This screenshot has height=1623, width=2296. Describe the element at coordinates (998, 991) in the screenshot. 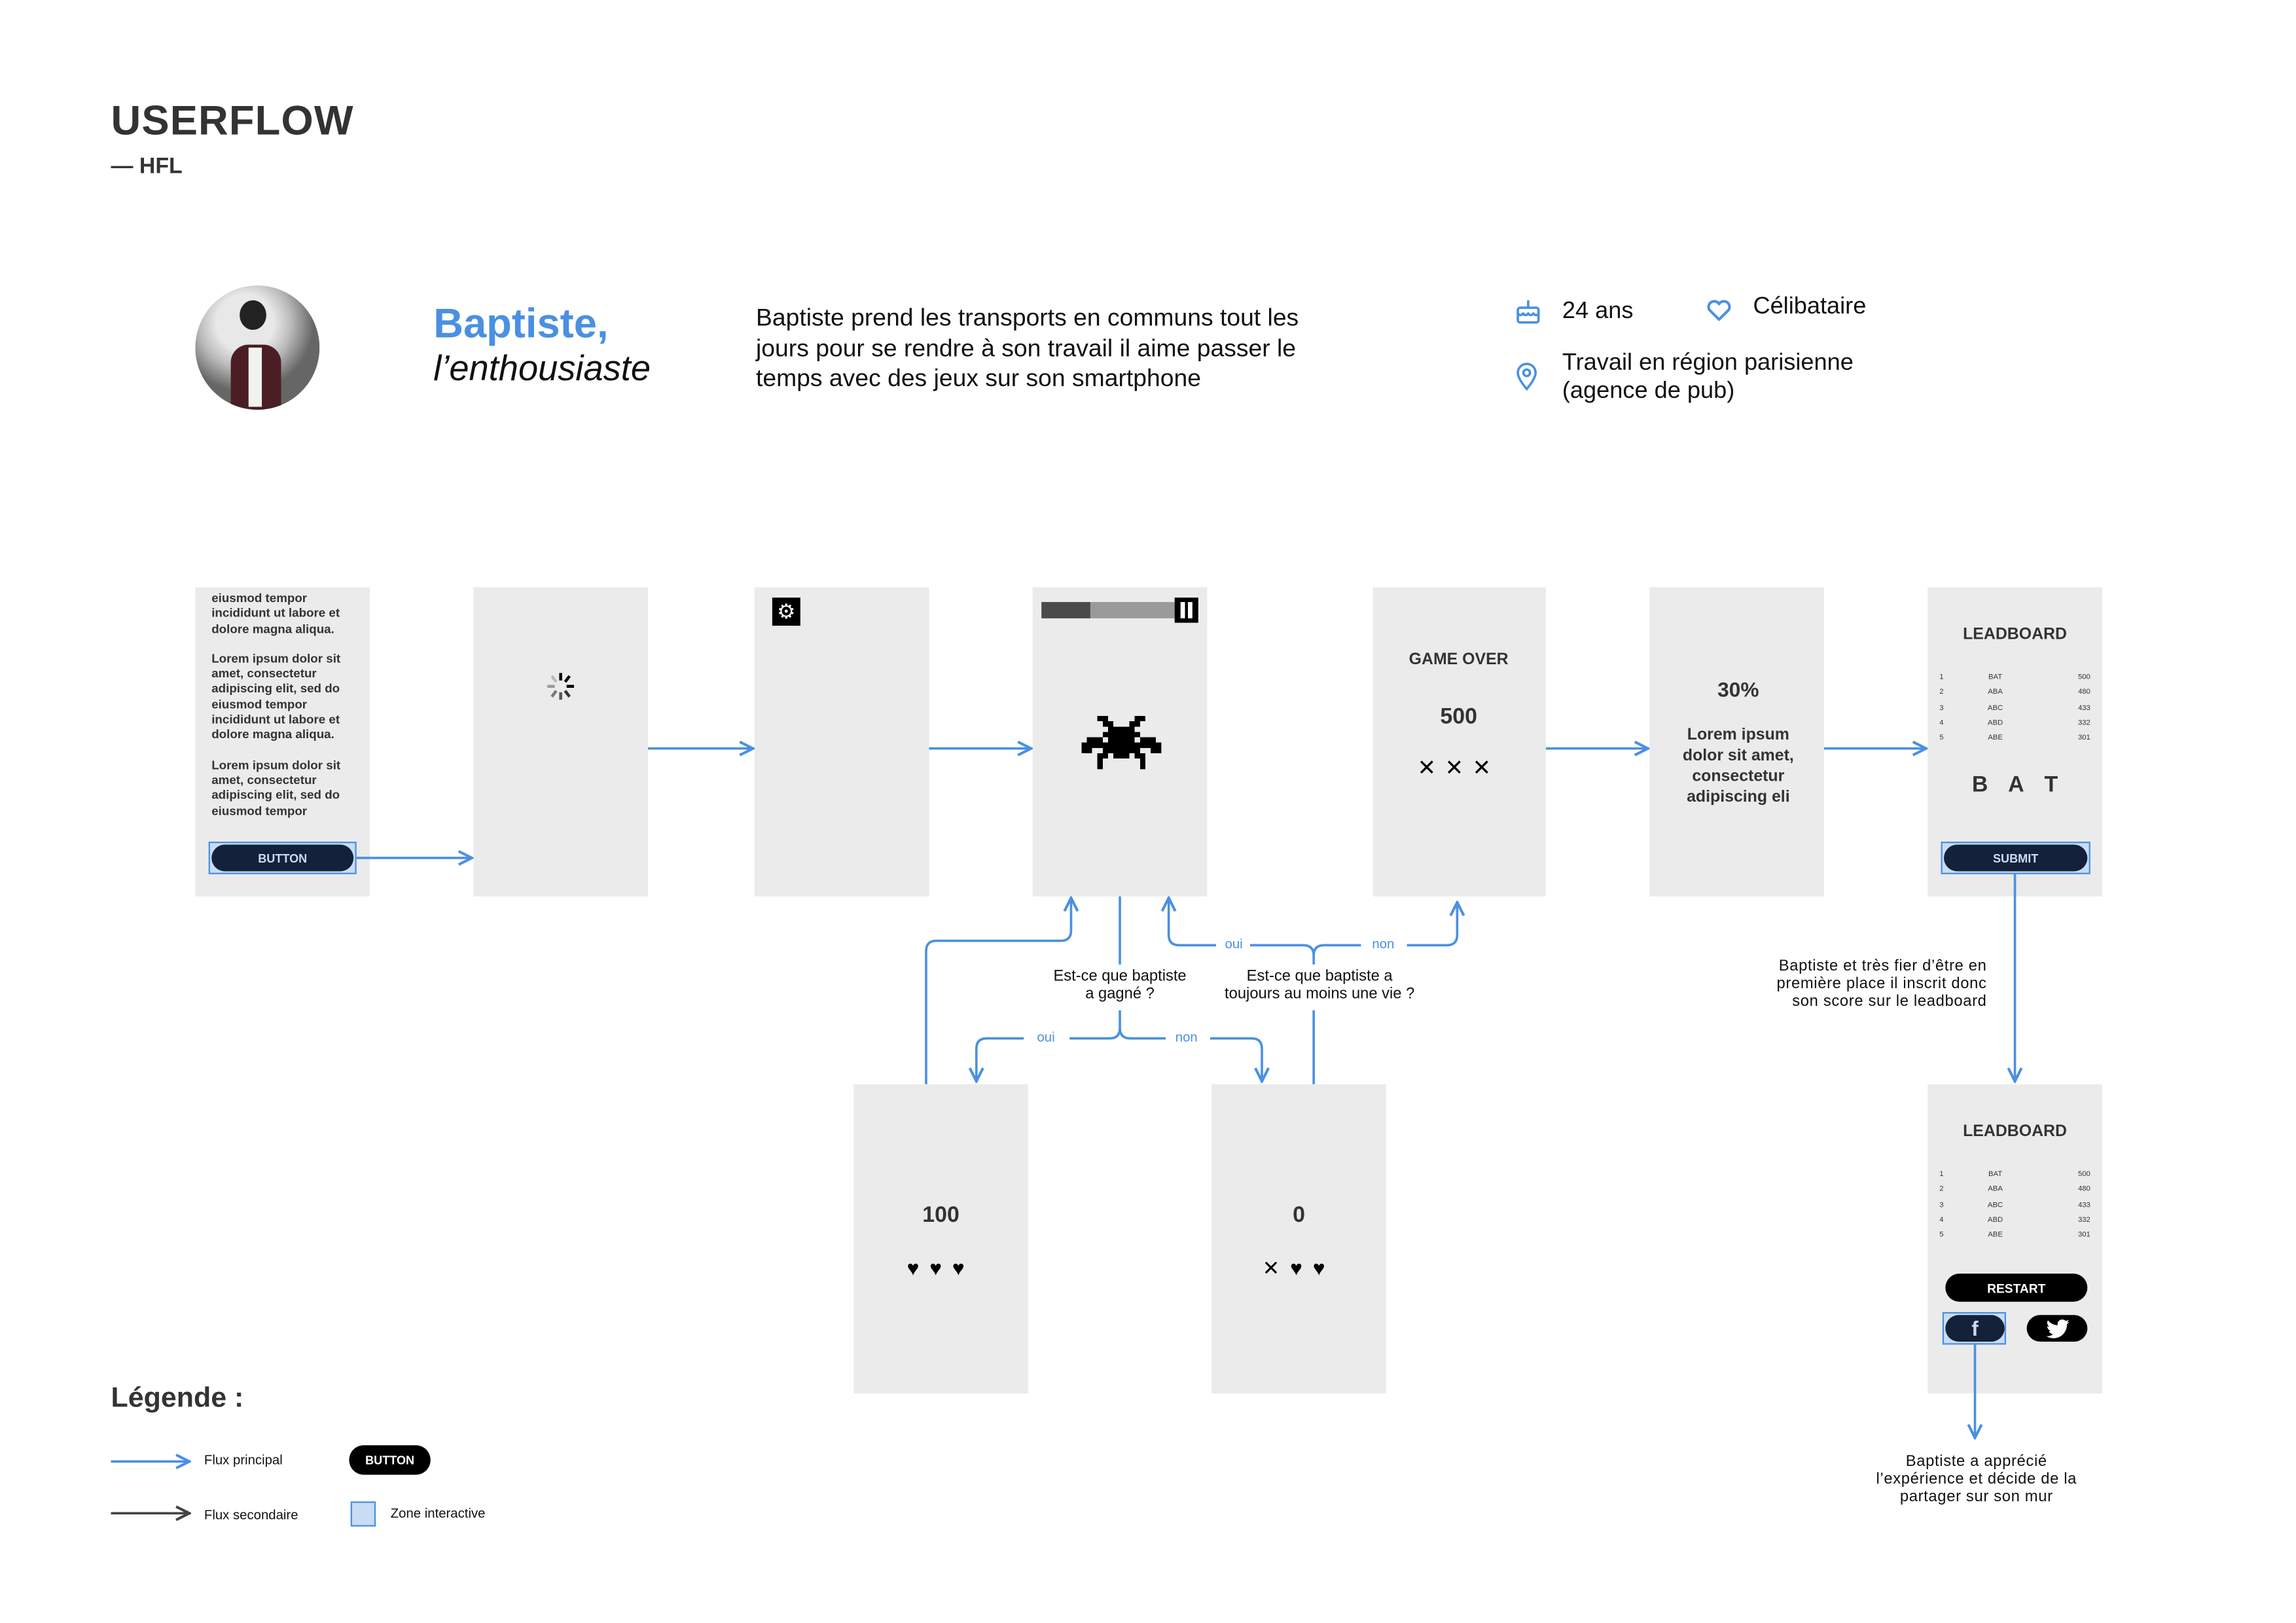

I see `arrow-win-to-game` at that location.